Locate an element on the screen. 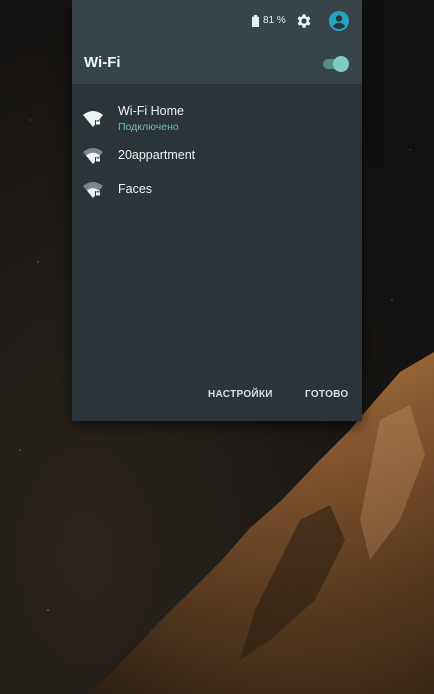 The width and height of the screenshot is (434, 694). network-item-wifi-home: Wi-Fi Home Подключено is located at coordinates (217, 118).